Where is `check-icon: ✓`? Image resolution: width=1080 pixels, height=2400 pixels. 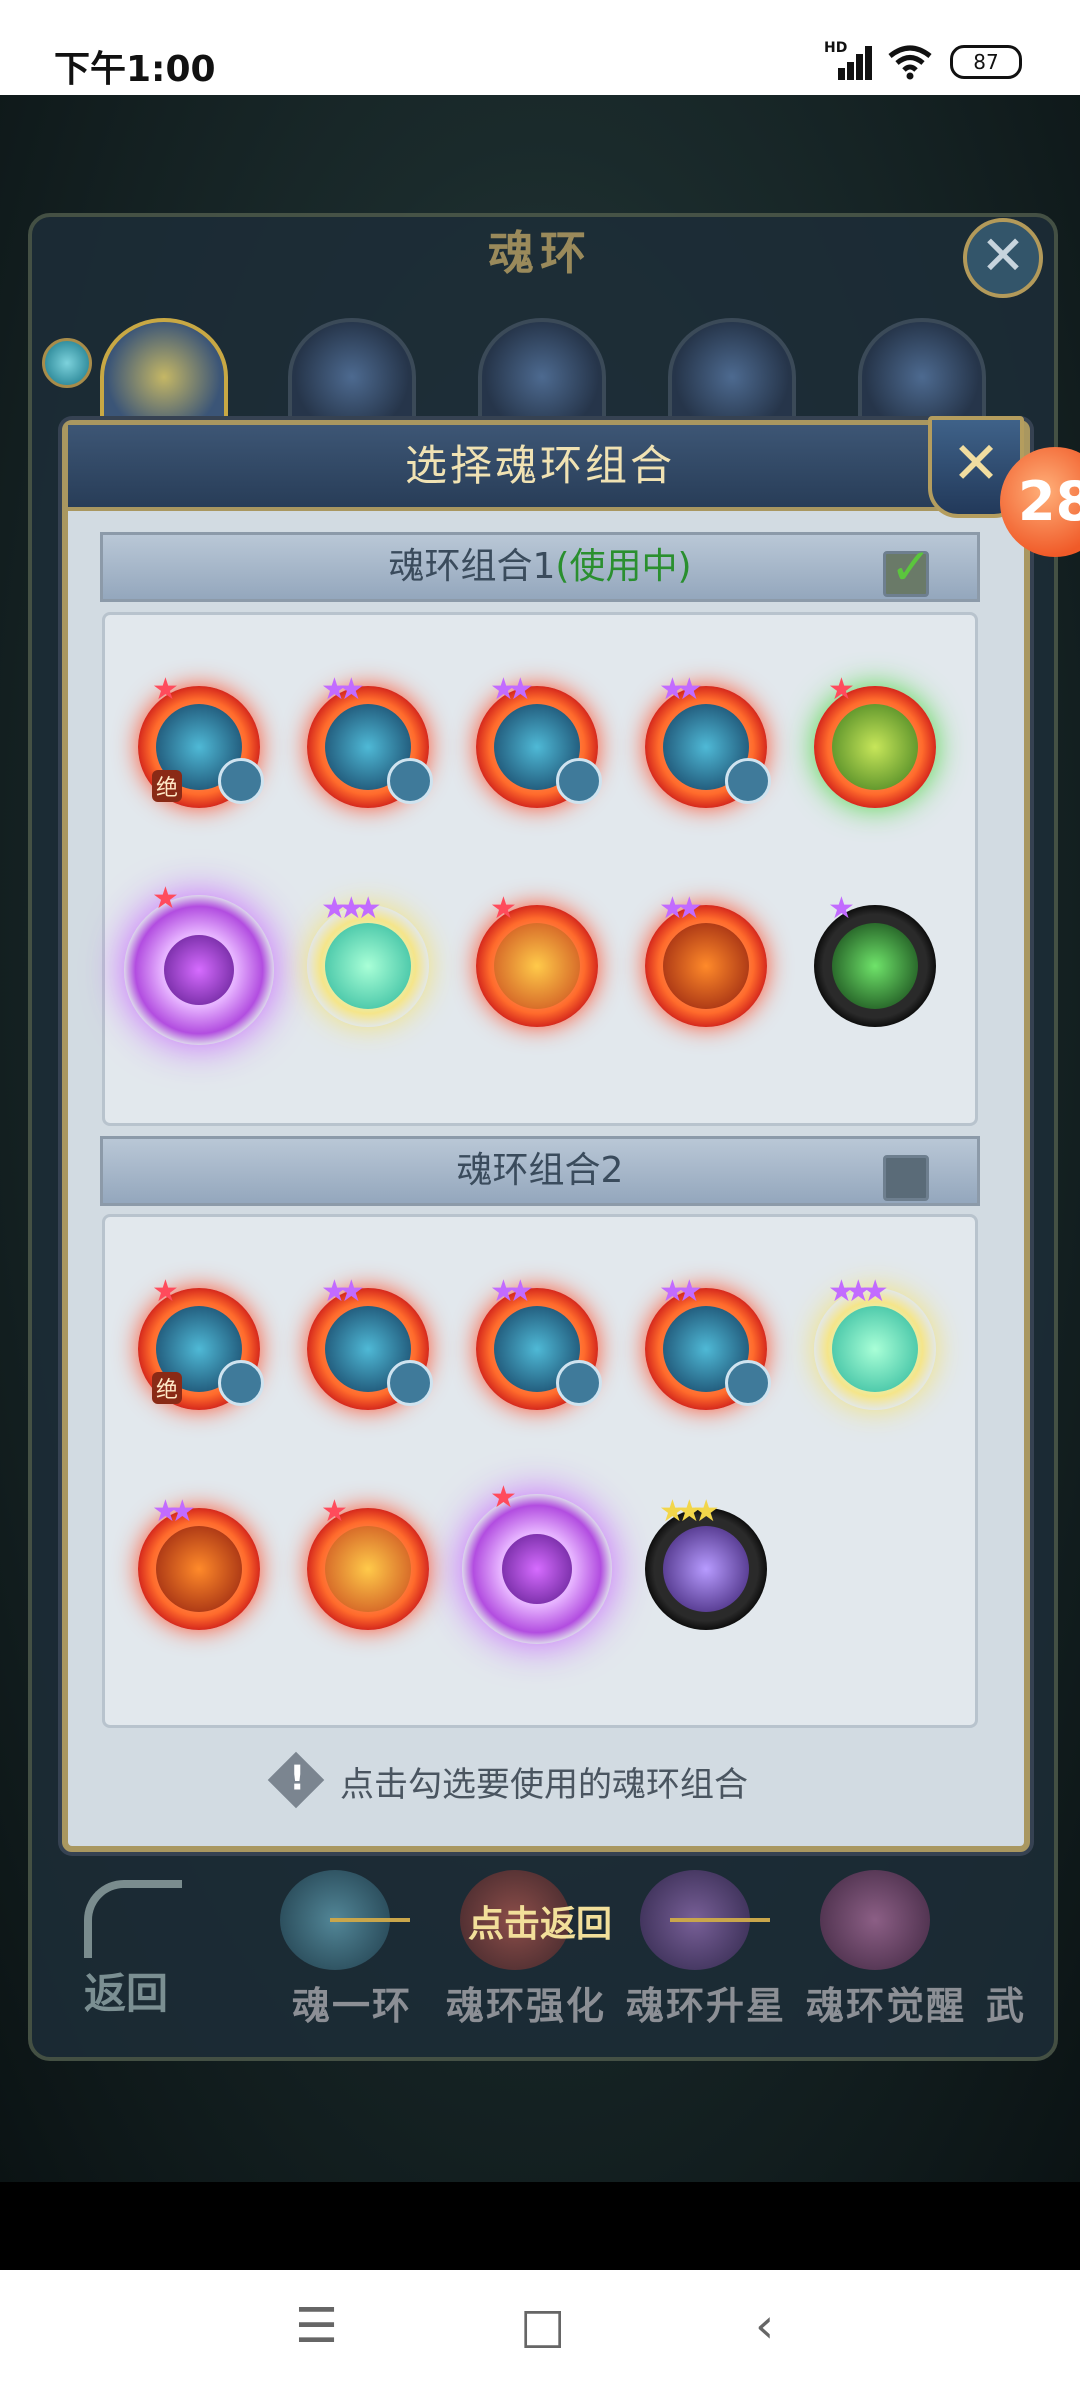
check-icon: ✓ is located at coordinates (911, 567).